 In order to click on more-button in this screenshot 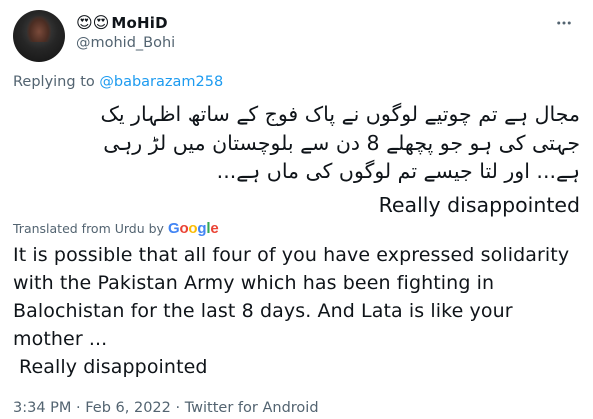, I will do `click(564, 23)`.